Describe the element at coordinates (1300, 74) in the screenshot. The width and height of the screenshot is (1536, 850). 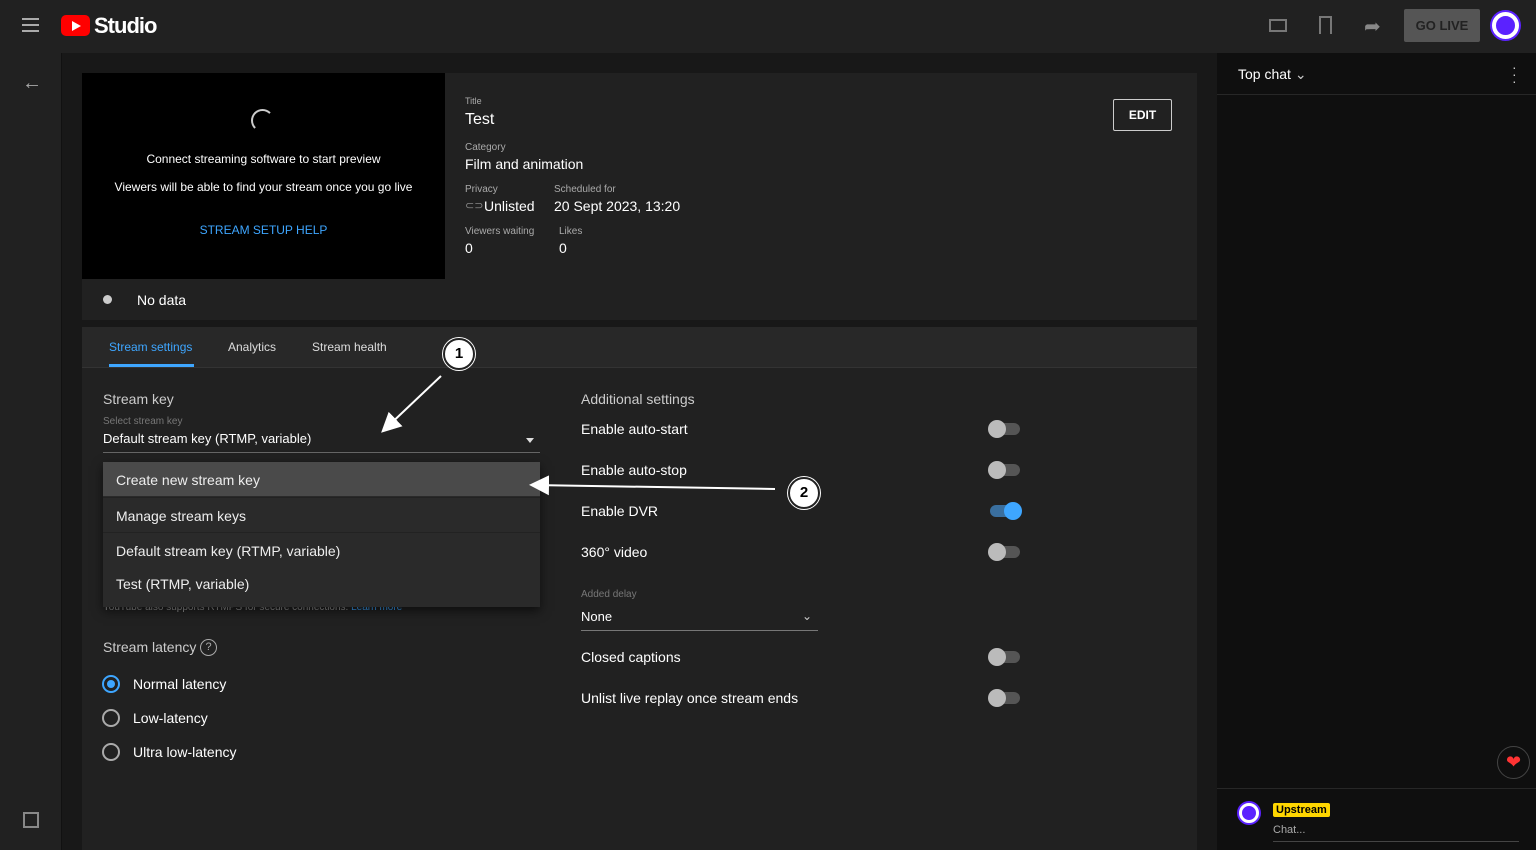
I see `chevron-down-icon: ⌄` at that location.